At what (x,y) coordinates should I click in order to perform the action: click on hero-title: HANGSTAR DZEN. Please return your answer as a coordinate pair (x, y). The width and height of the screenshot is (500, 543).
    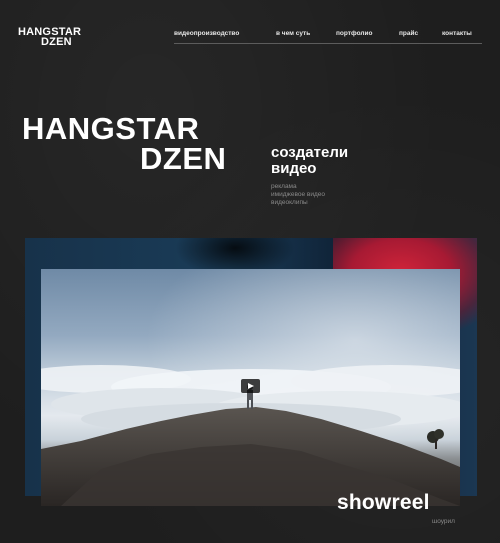
    Looking at the image, I should click on (124, 143).